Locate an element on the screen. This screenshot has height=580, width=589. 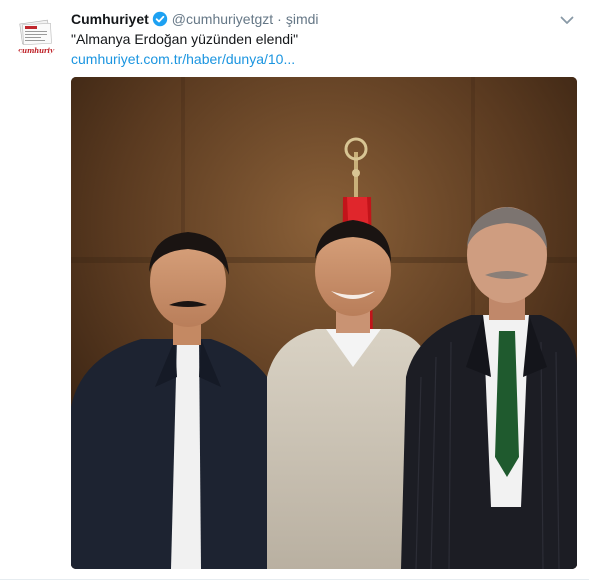
tweet-text: "Almanya Erdoğan yüzünden elendi" is located at coordinates (185, 39).